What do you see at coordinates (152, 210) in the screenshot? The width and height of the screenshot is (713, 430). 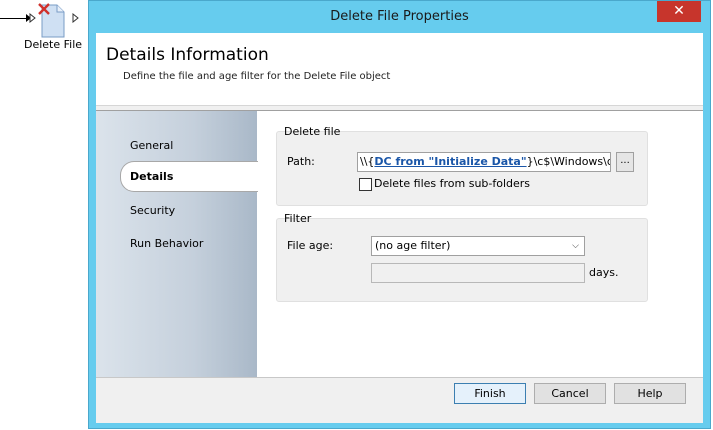 I see `sidebar-item-security: Security` at bounding box center [152, 210].